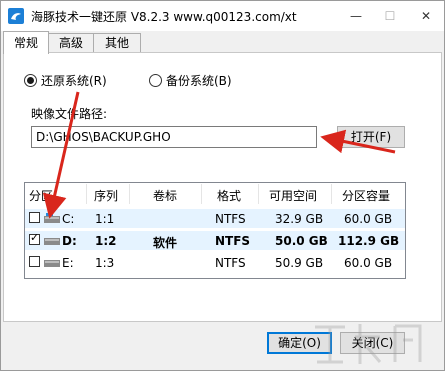 Image resolution: width=445 pixels, height=371 pixels. Describe the element at coordinates (106, 195) in the screenshot. I see `header-sequence: 序列` at that location.